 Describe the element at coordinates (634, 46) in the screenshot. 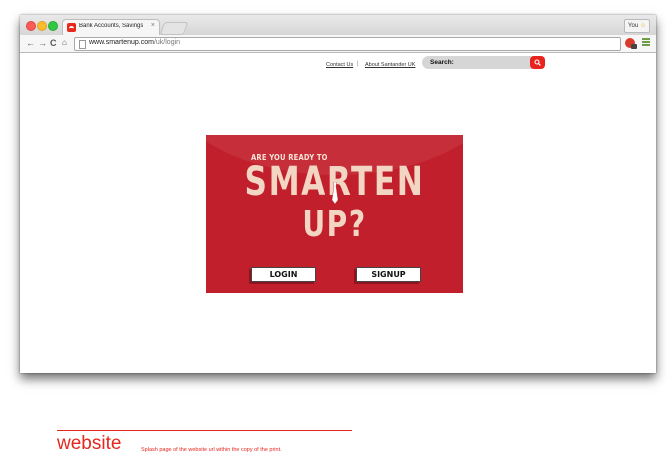

I see `extension-badge-icon` at that location.